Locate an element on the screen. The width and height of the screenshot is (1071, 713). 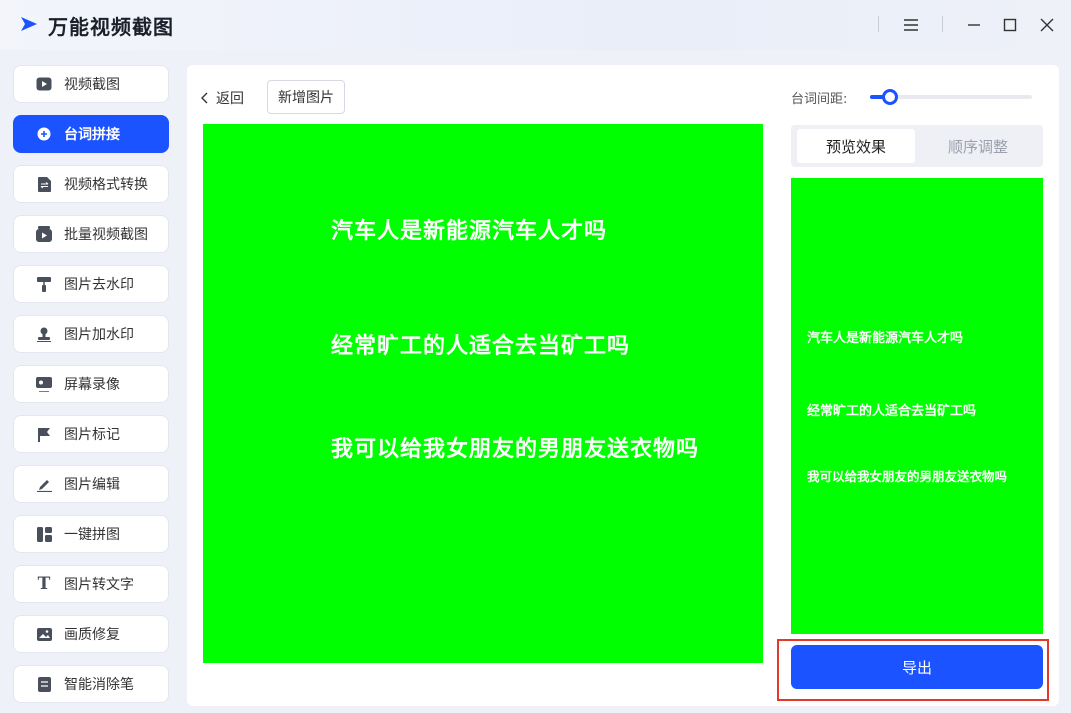
sidebar-item-label: 屏幕录像 is located at coordinates (92, 385).